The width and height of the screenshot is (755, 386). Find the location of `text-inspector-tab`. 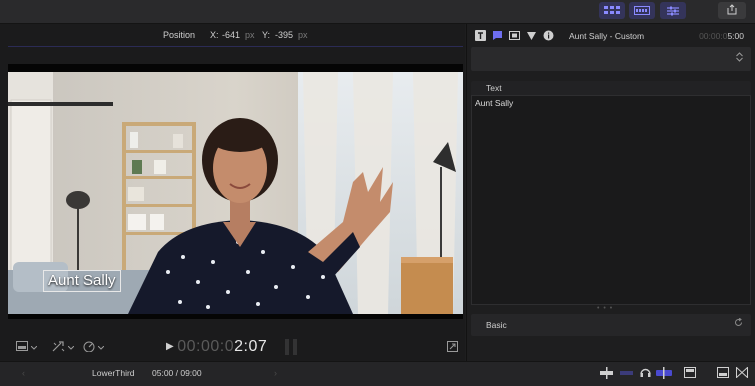

text-inspector-tab is located at coordinates (480, 34).